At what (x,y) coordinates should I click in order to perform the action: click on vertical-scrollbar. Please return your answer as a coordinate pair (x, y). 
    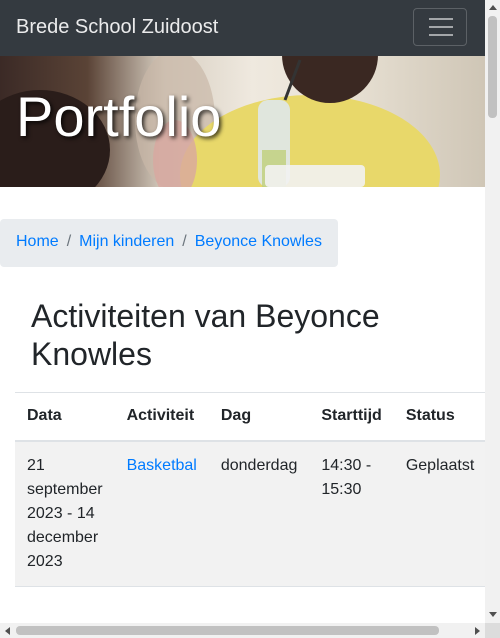
    Looking at the image, I should click on (492, 311).